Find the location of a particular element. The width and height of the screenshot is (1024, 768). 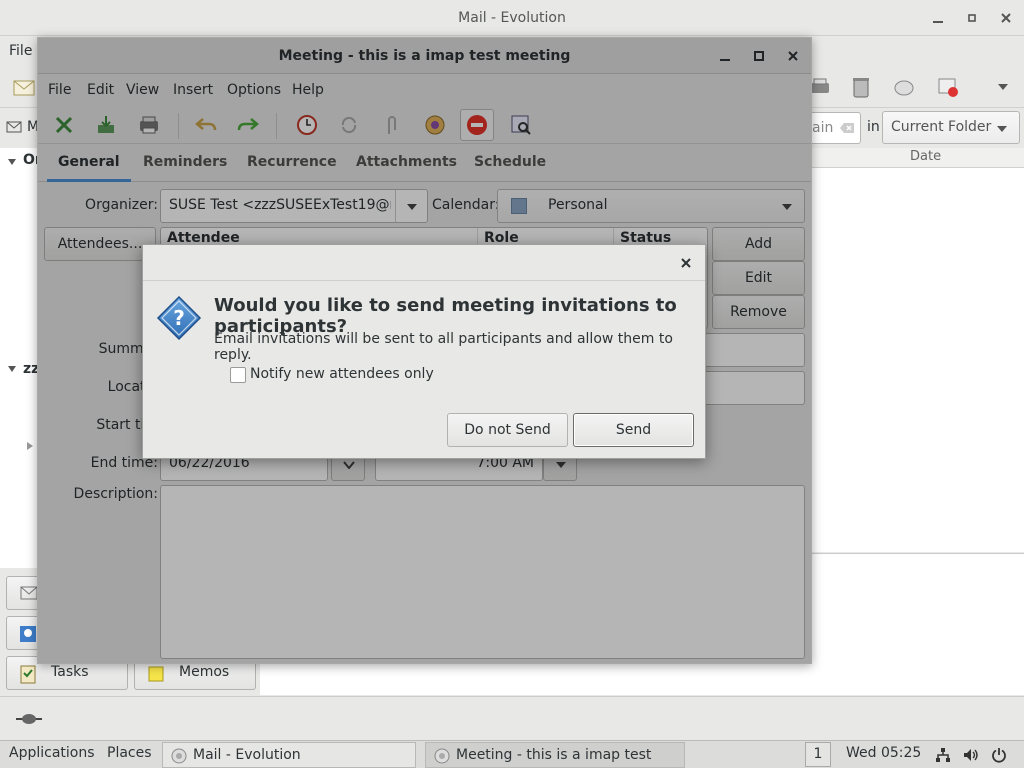

main-menu-file: File is located at coordinates (20, 51).